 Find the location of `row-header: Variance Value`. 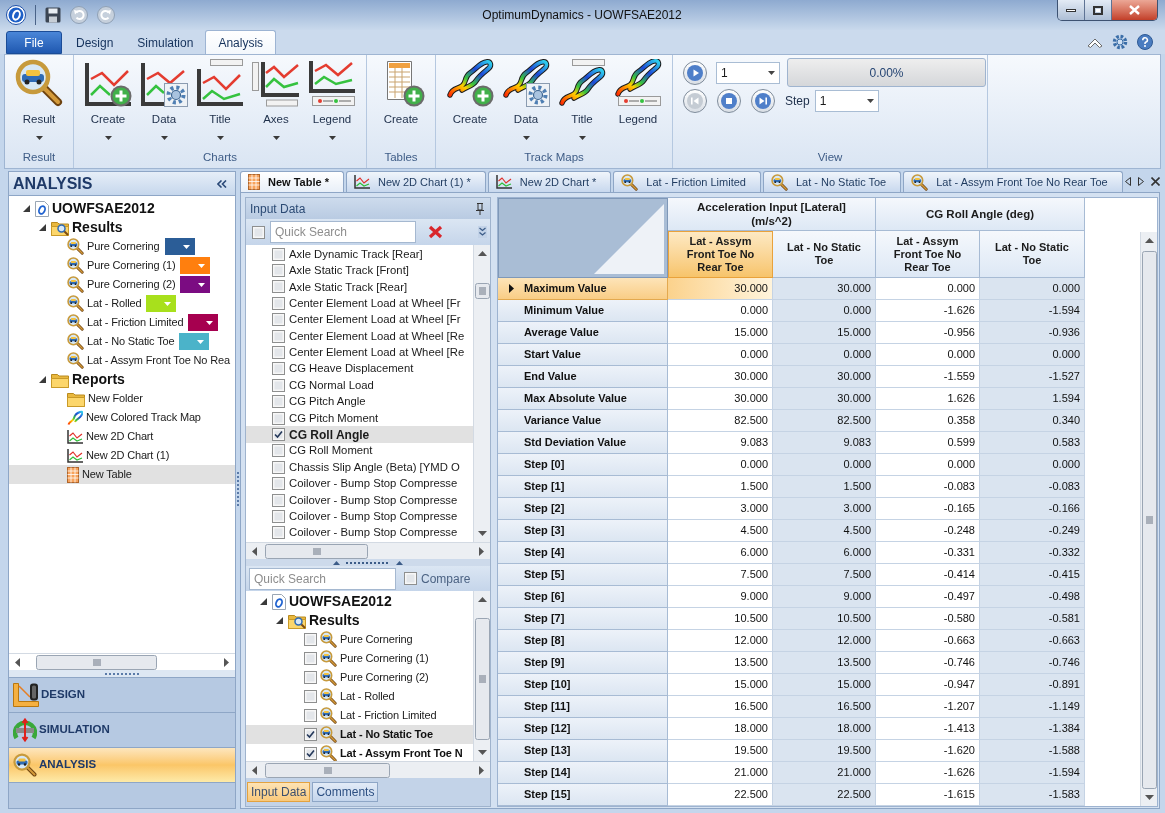

row-header: Variance Value is located at coordinates (583, 421).